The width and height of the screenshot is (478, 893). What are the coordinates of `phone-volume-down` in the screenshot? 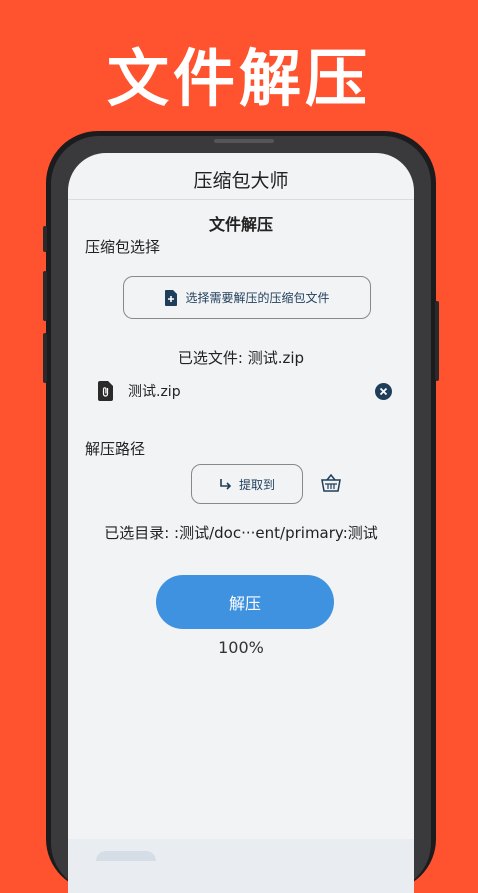 It's located at (45, 358).